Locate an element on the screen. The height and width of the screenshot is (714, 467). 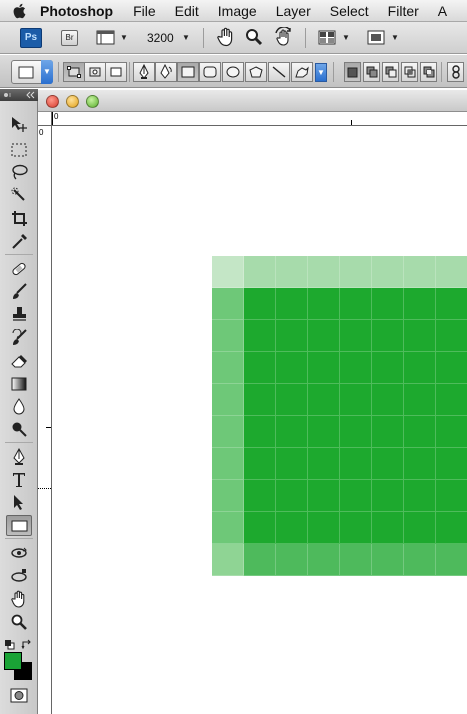
history-brush-tool is located at coordinates (19, 337).